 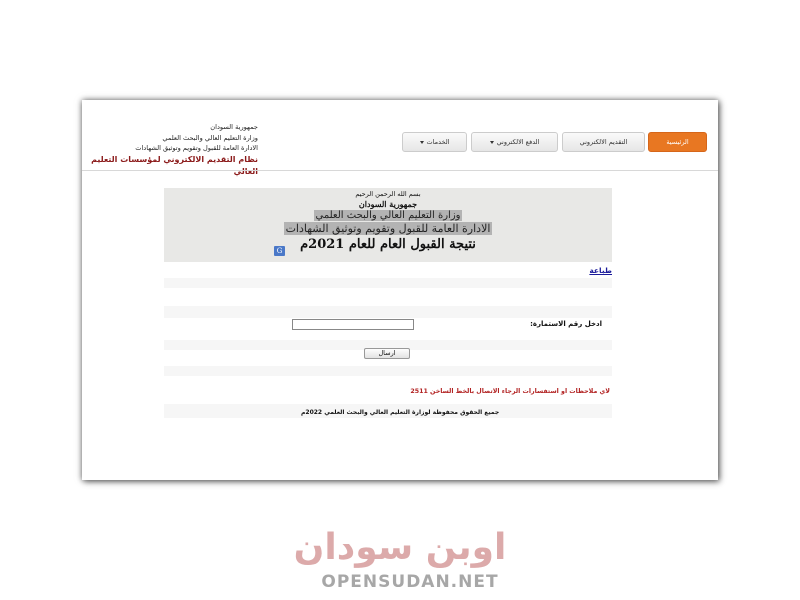 I want to click on nav-services-label: الخدمات, so click(x=438, y=142).